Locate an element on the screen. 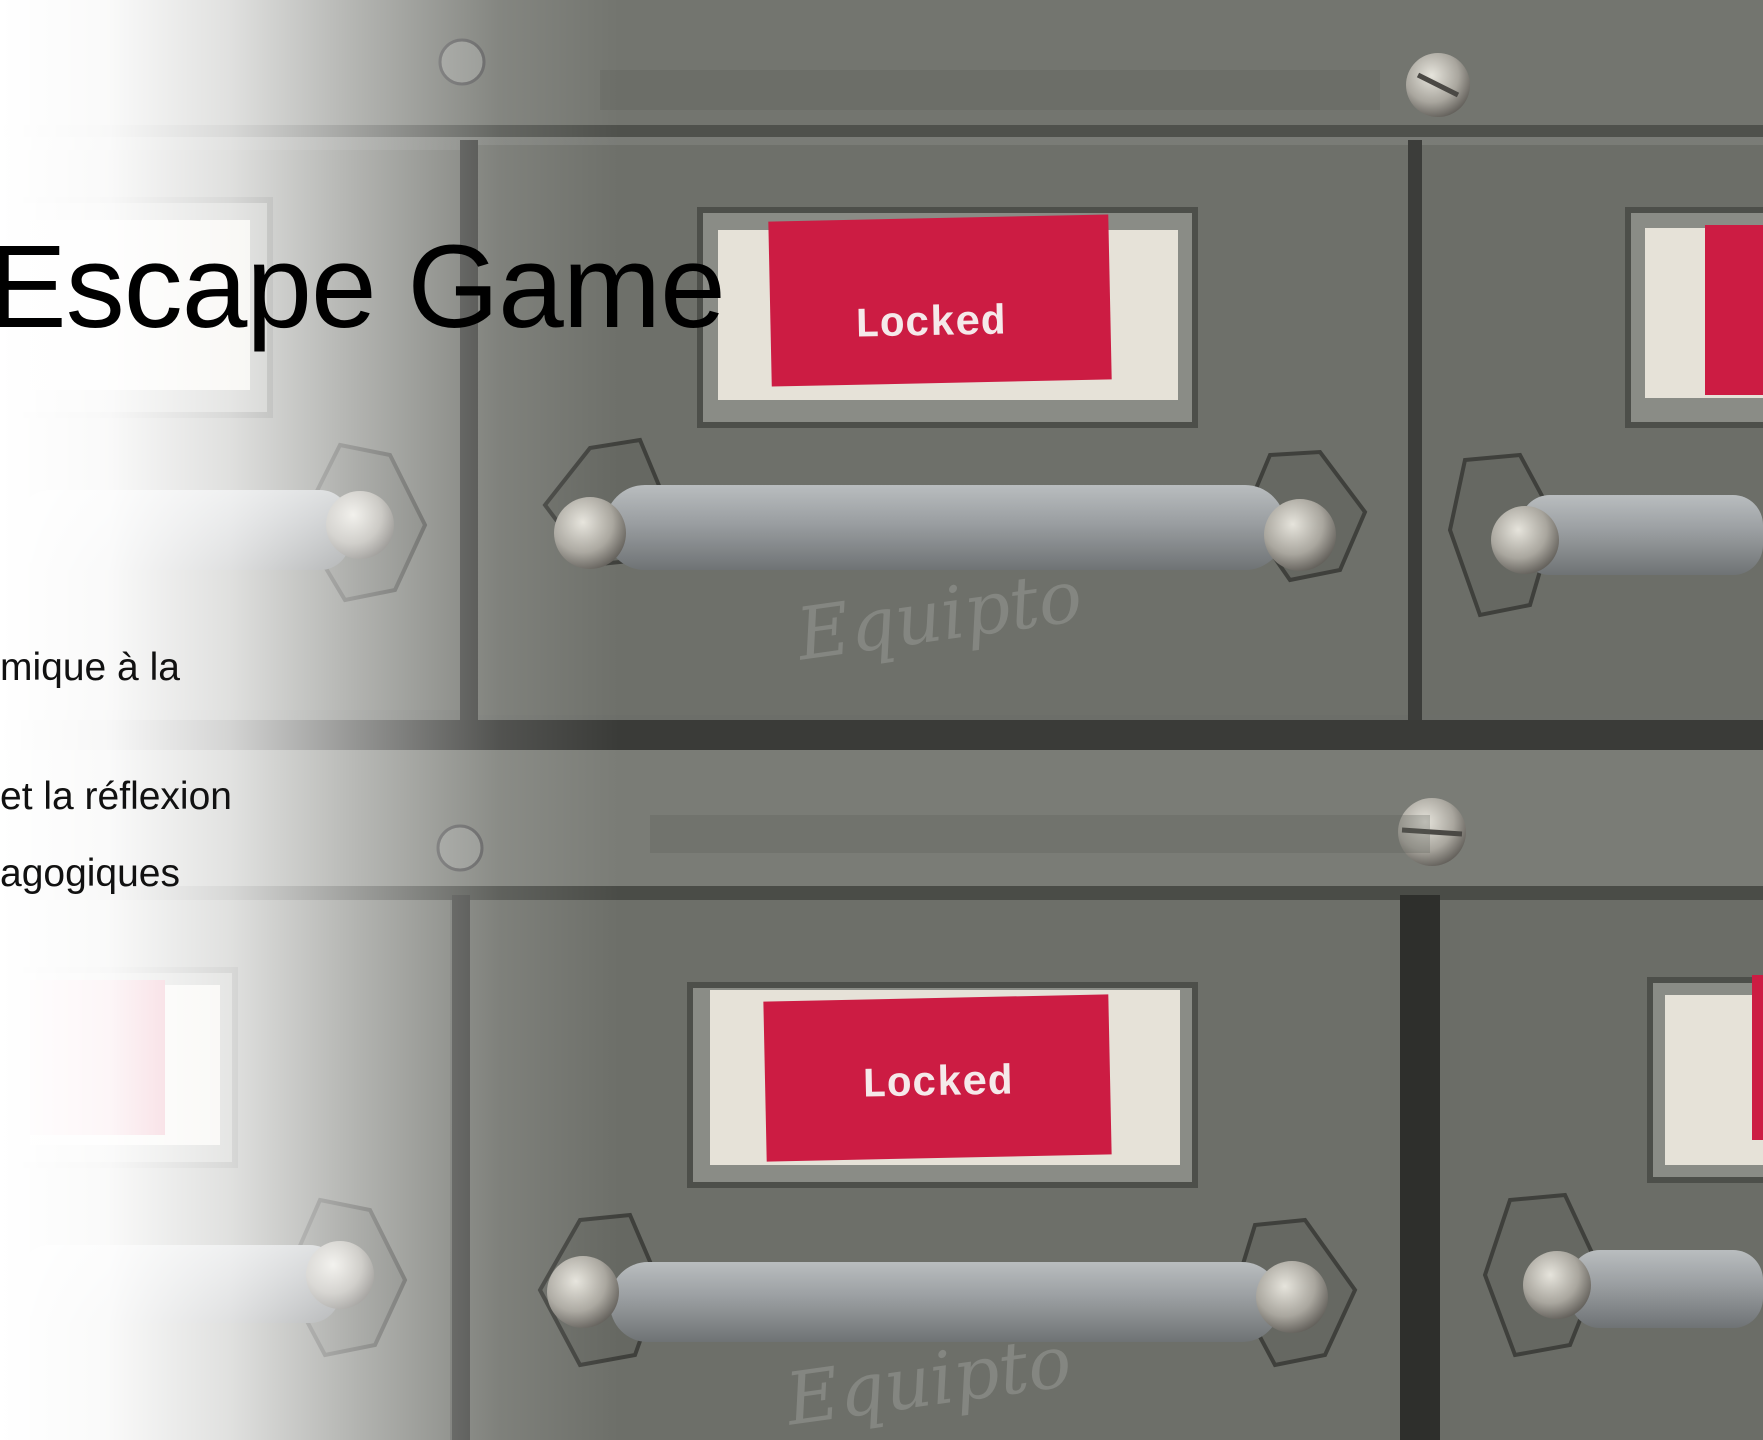 The height and width of the screenshot is (1440, 1763). bullet-item: mique à la is located at coordinates (90, 667).